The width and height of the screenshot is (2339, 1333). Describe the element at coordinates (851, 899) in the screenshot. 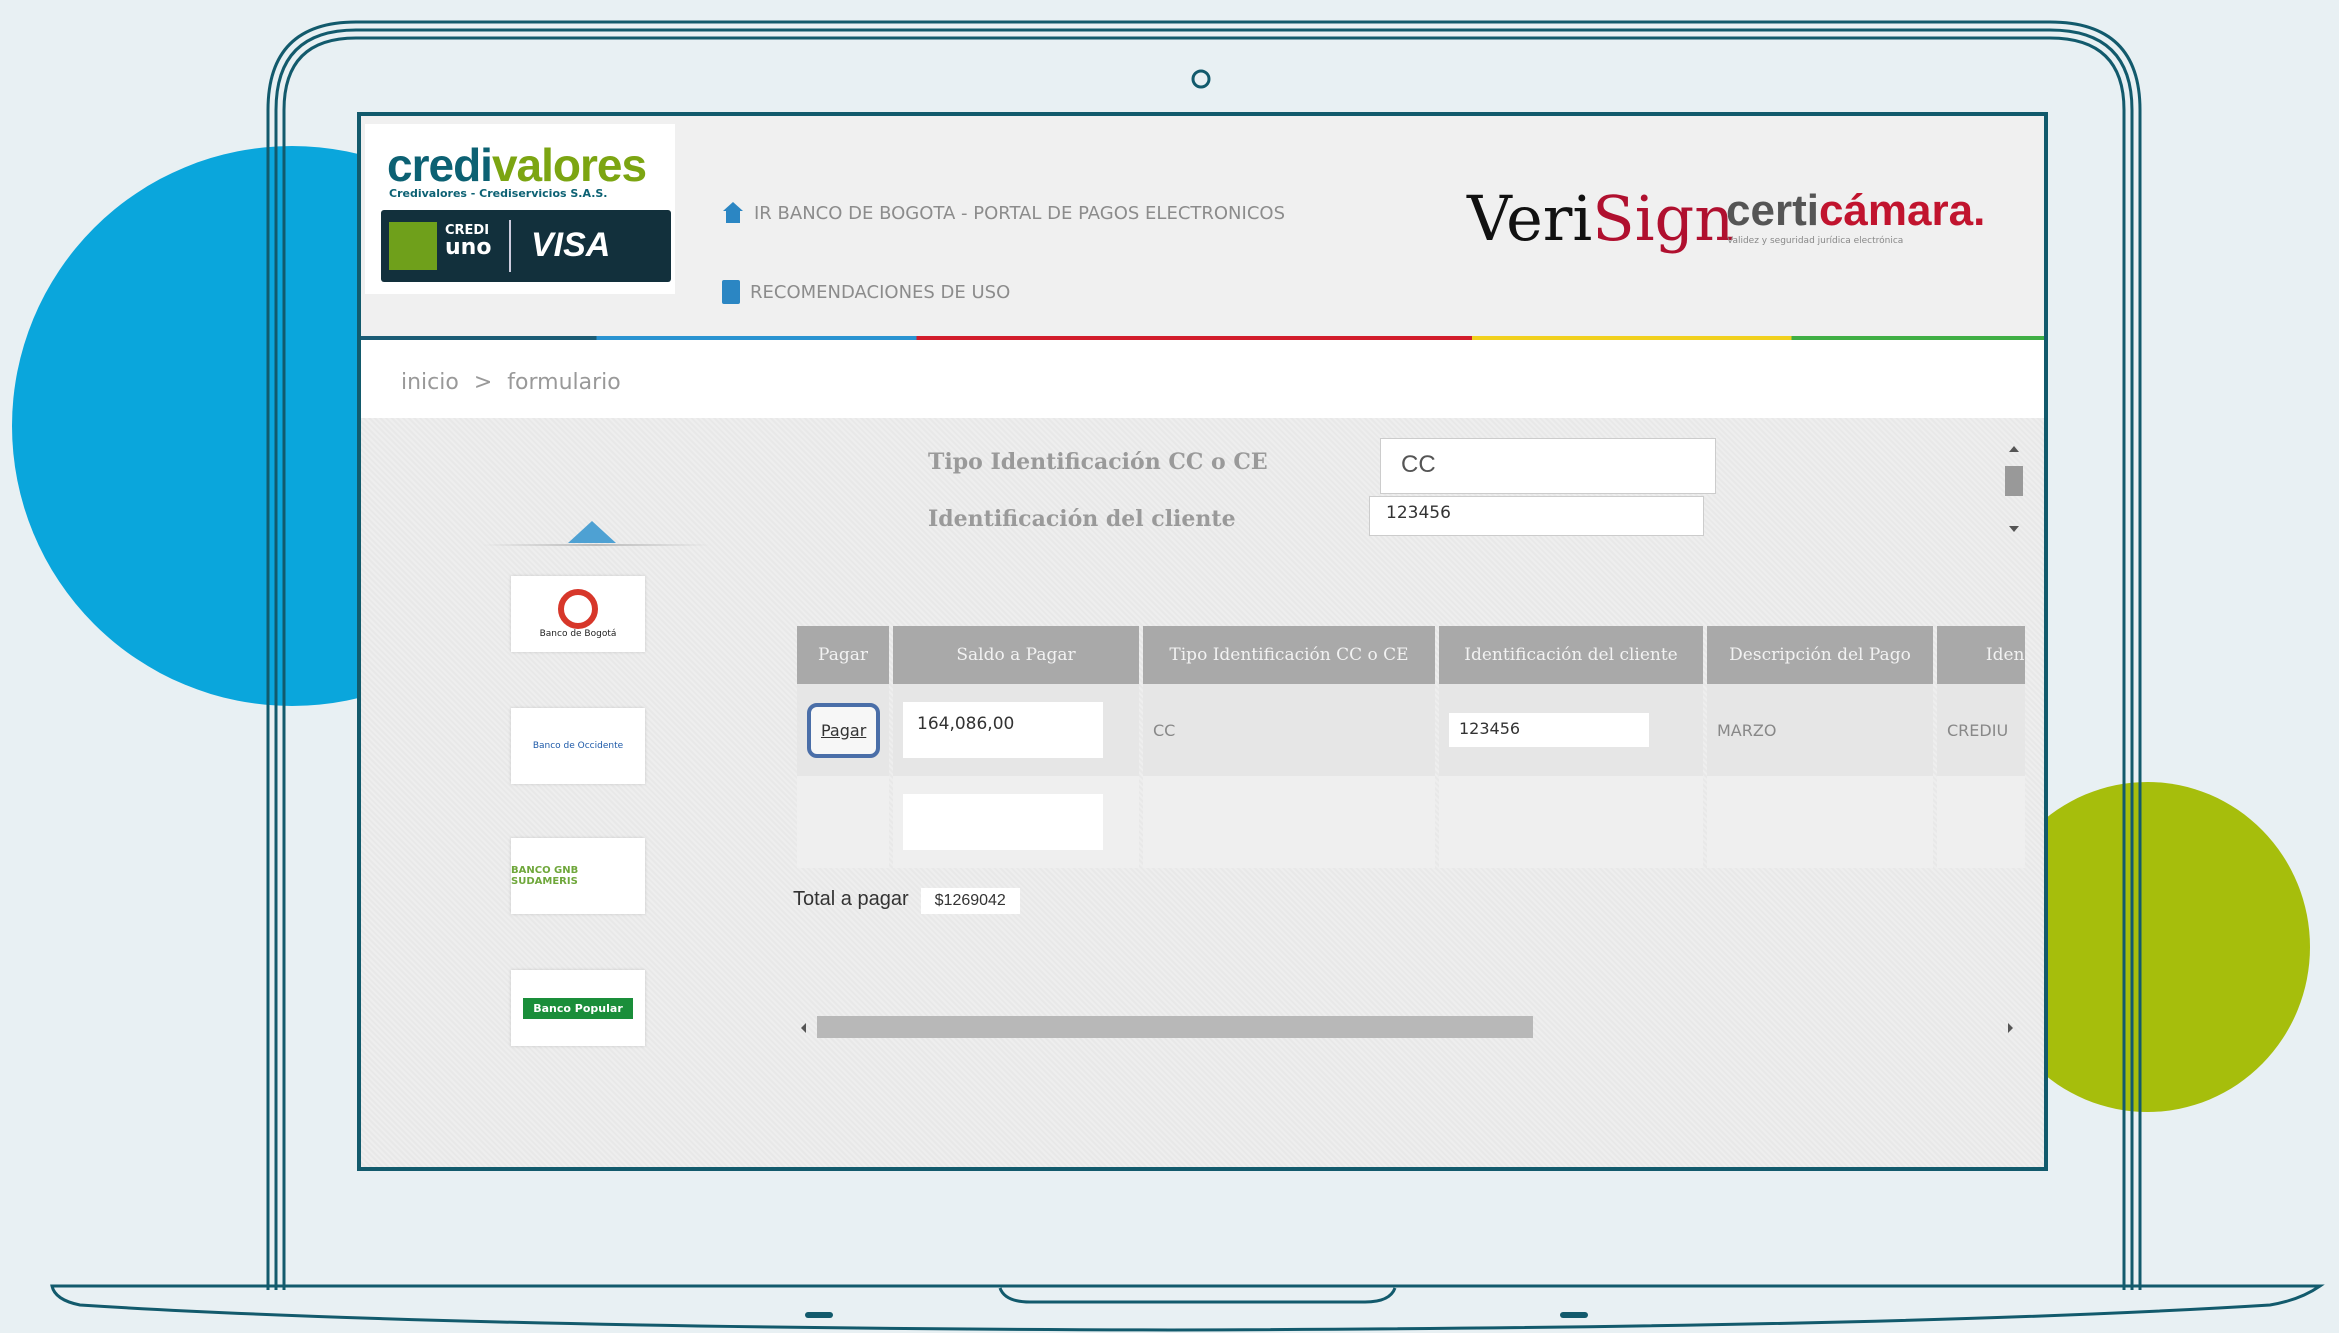

I see `total-label: Total a pagar` at that location.